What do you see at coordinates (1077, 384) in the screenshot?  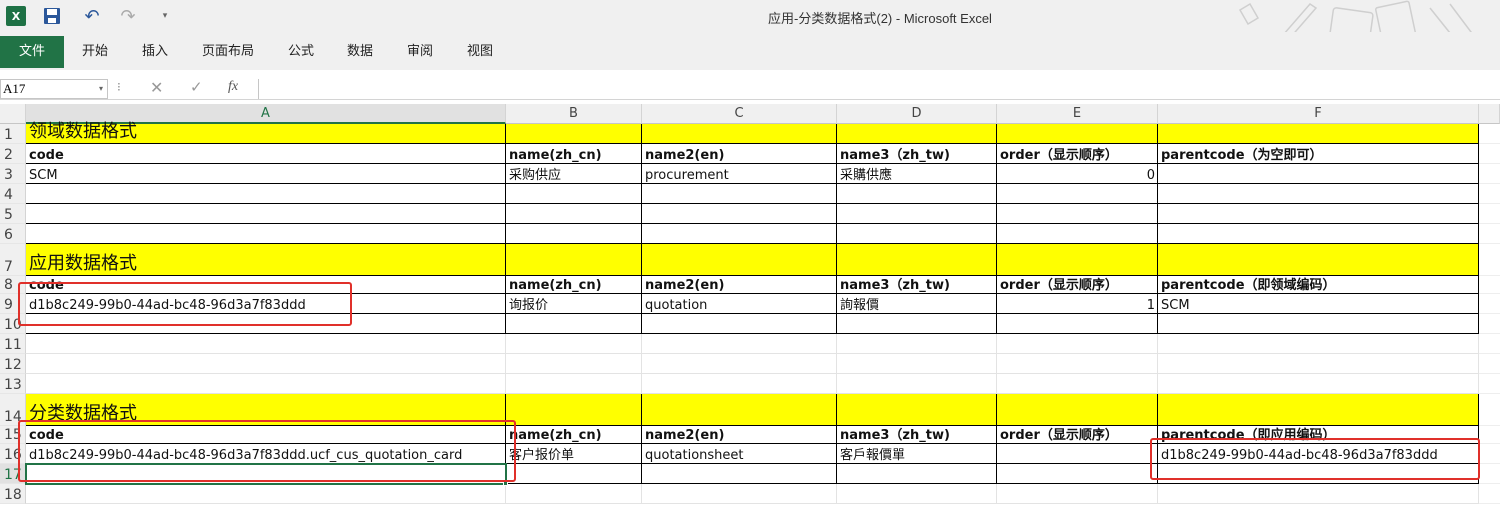 I see `cell-e13` at bounding box center [1077, 384].